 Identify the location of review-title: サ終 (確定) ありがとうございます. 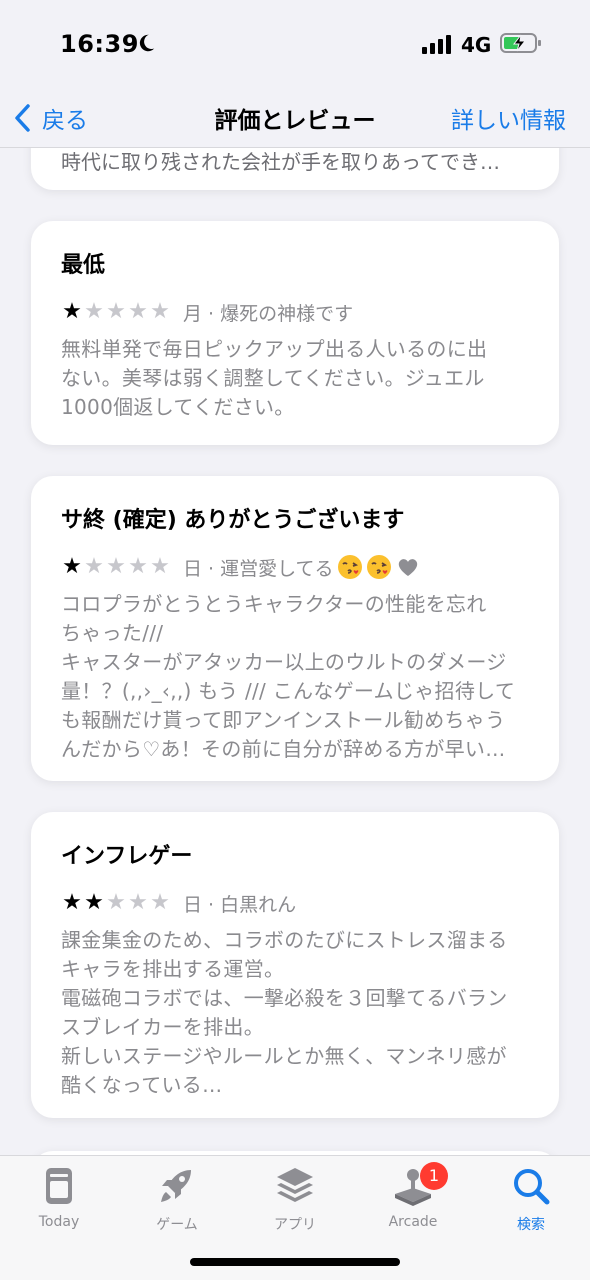
(233, 520).